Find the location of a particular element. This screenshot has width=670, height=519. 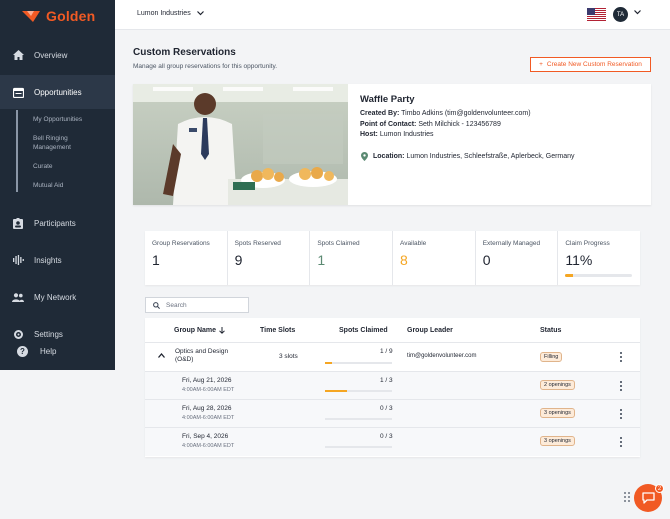

sidebar-item-opportunities: Opportunities is located at coordinates (57, 92).